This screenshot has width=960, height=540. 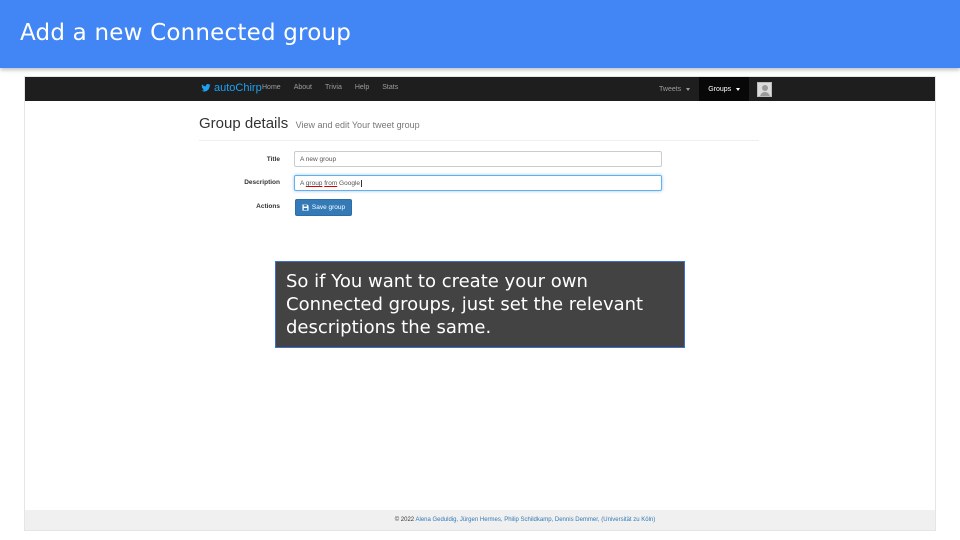 I want to click on description-word: Google, so click(x=350, y=183).